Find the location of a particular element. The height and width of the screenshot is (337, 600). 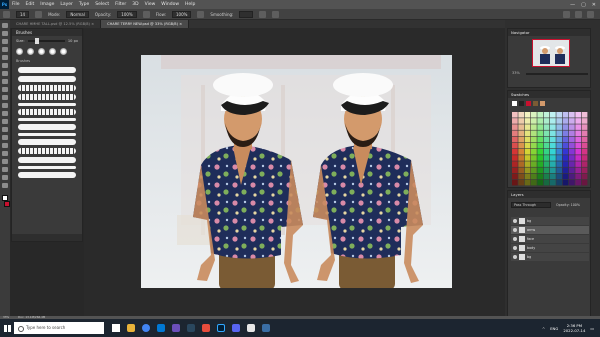

brush-size-picker: 14 is located at coordinates (23, 14).